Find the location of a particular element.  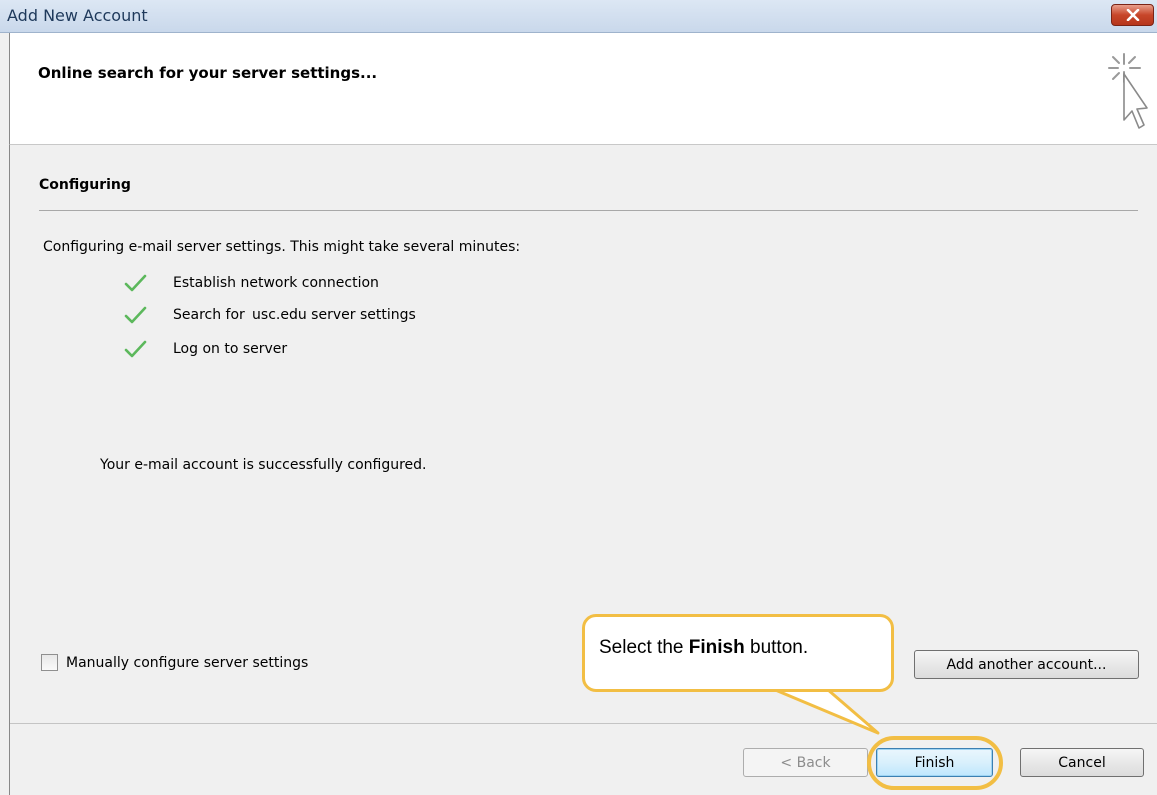

callout-pointer-join is located at coordinates (800, 686).